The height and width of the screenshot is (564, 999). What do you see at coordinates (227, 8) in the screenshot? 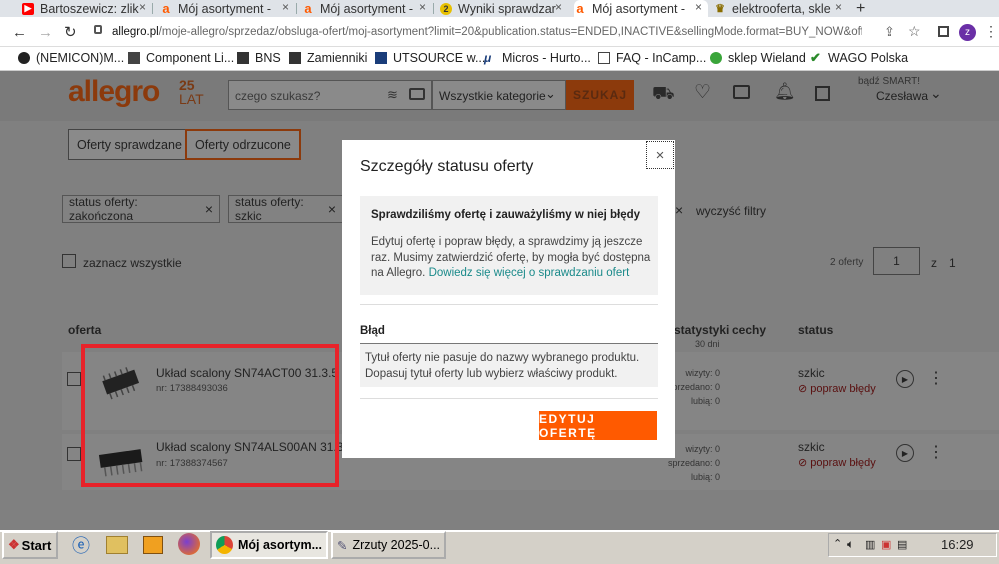
I see `tab-2: a Mój asortyment - ×` at bounding box center [227, 8].